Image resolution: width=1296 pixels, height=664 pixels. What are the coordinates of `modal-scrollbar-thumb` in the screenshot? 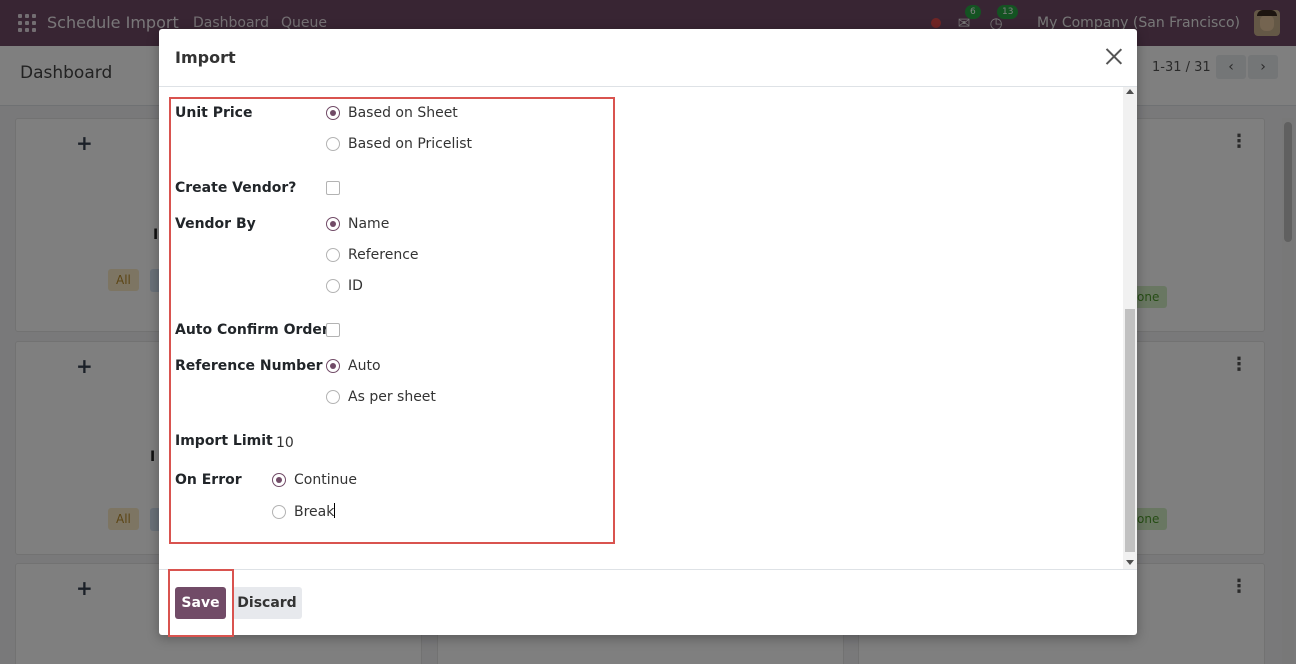 It's located at (1130, 430).